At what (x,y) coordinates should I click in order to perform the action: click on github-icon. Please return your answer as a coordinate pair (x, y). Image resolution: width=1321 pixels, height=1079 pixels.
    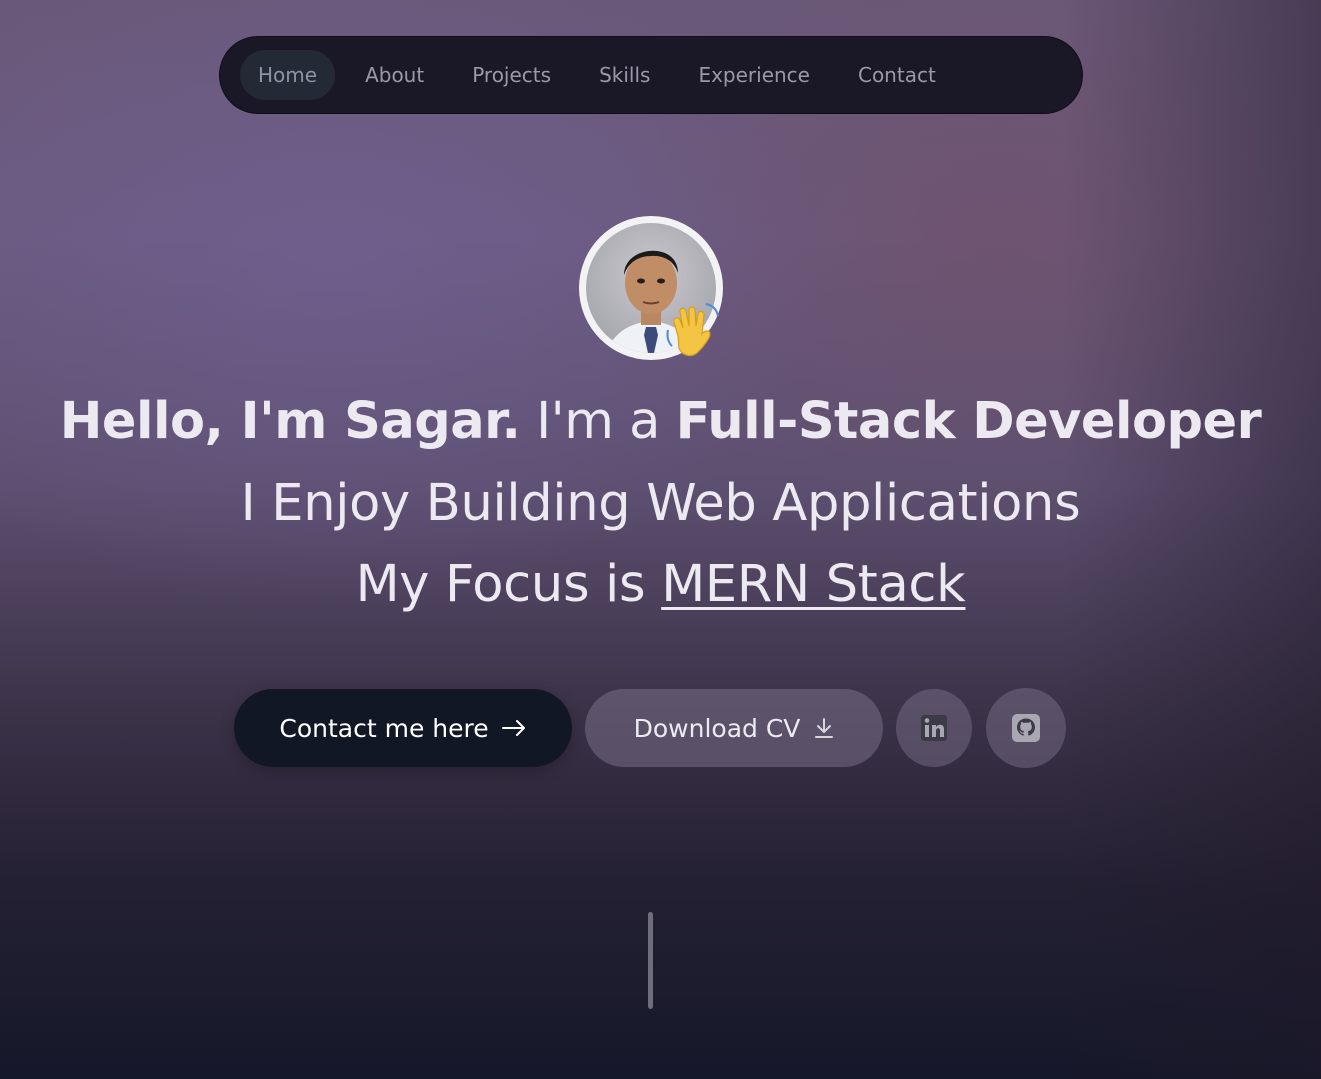
    Looking at the image, I should click on (1026, 728).